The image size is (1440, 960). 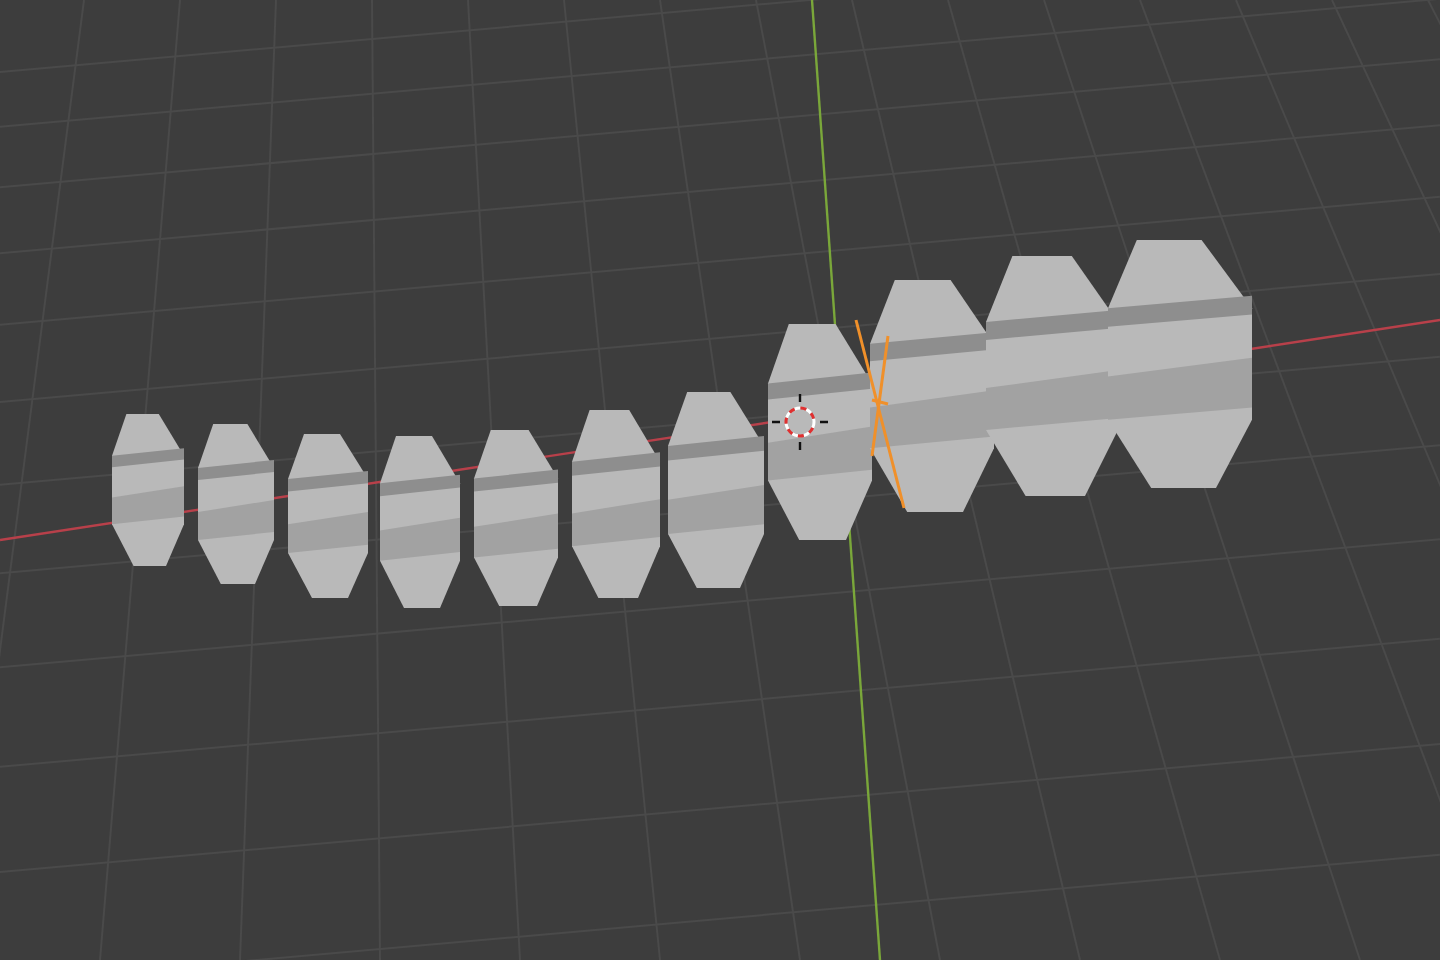 I want to click on thin-plate, so click(x=880, y=414).